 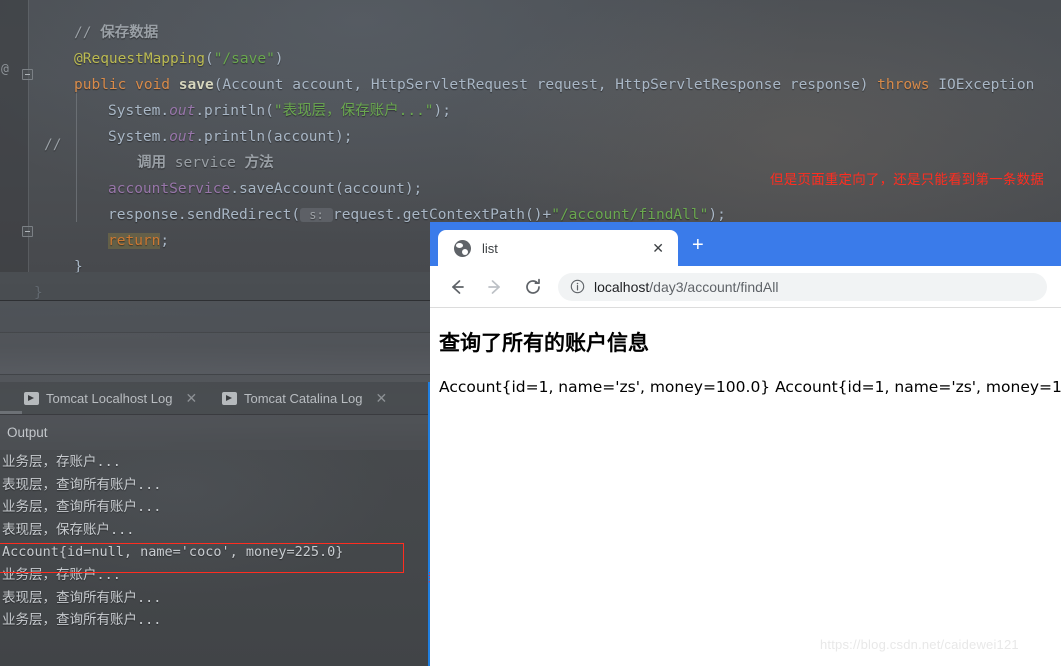 What do you see at coordinates (745, 244) in the screenshot?
I see `browser-tabstrip: list ✕ +` at bounding box center [745, 244].